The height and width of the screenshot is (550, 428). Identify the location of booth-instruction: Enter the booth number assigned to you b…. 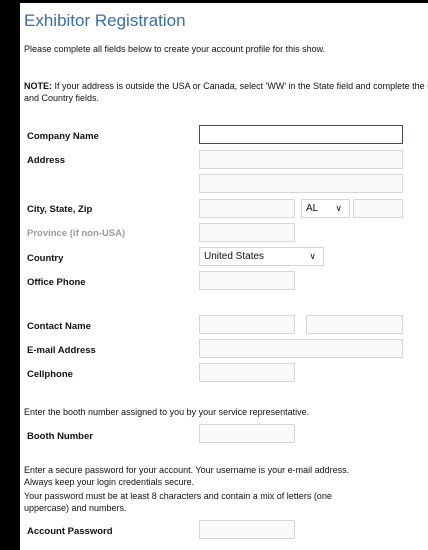
(167, 412).